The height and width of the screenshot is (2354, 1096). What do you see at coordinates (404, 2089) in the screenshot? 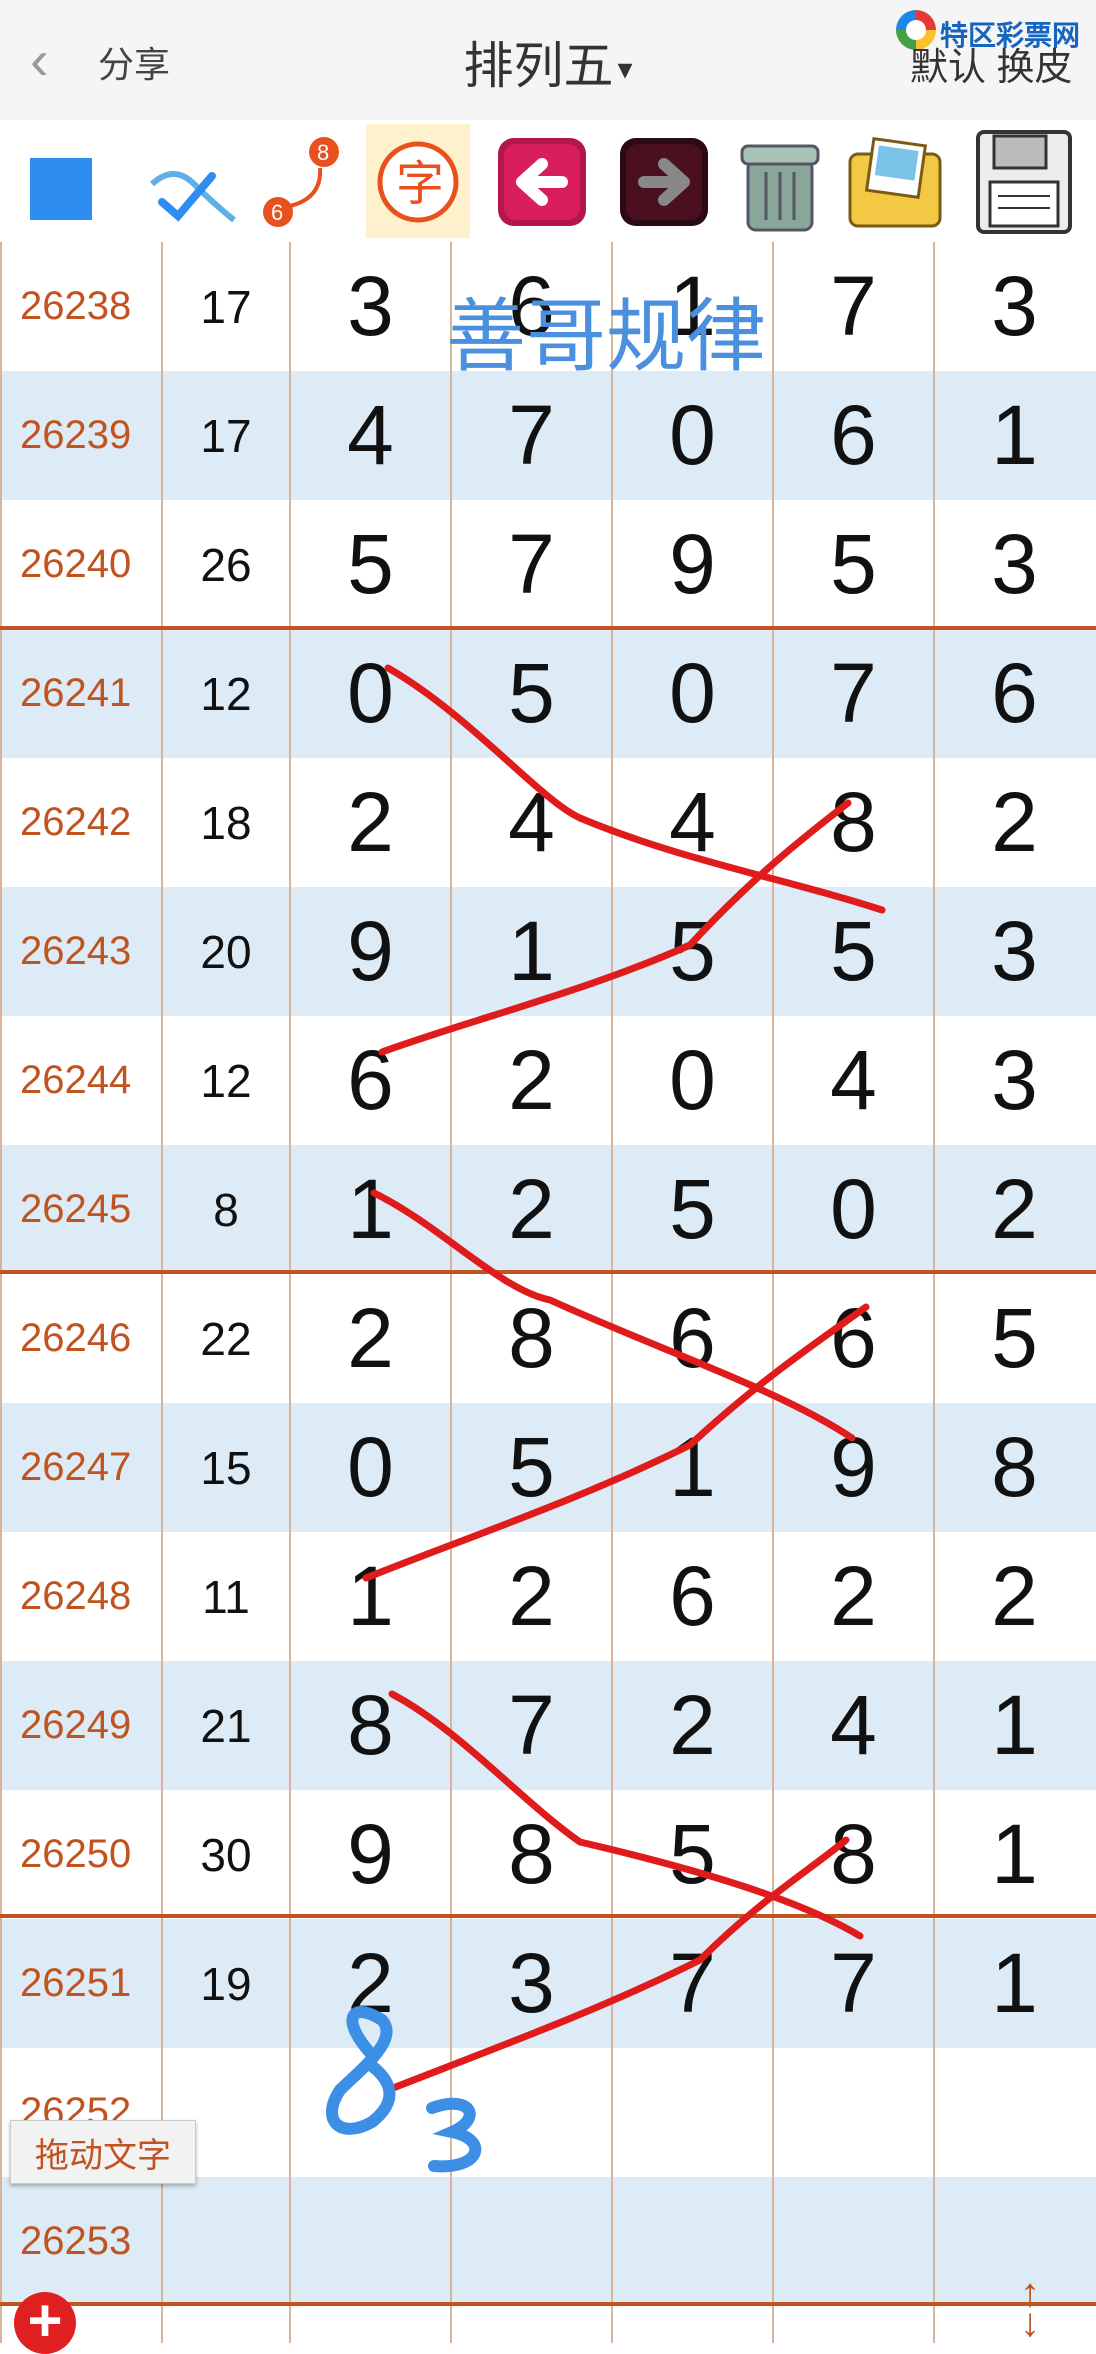
I see `handwritten-83-ink` at bounding box center [404, 2089].